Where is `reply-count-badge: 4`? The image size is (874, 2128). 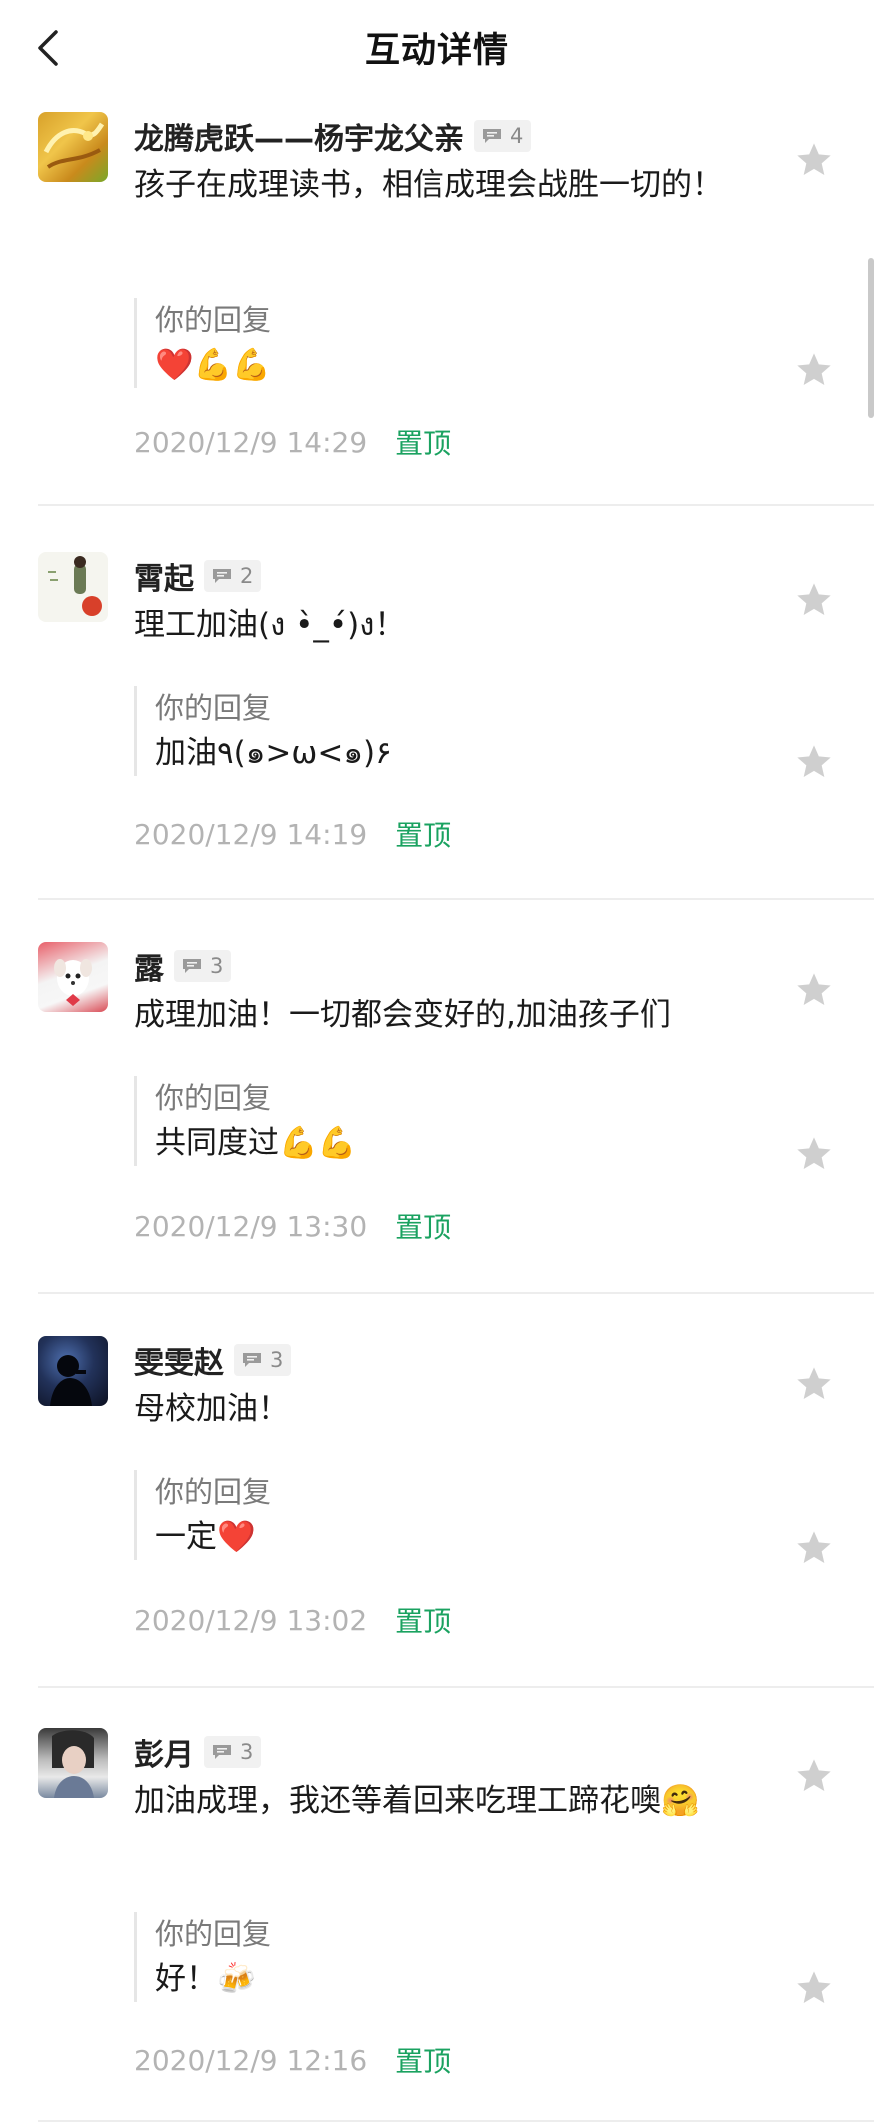 reply-count-badge: 4 is located at coordinates (503, 136).